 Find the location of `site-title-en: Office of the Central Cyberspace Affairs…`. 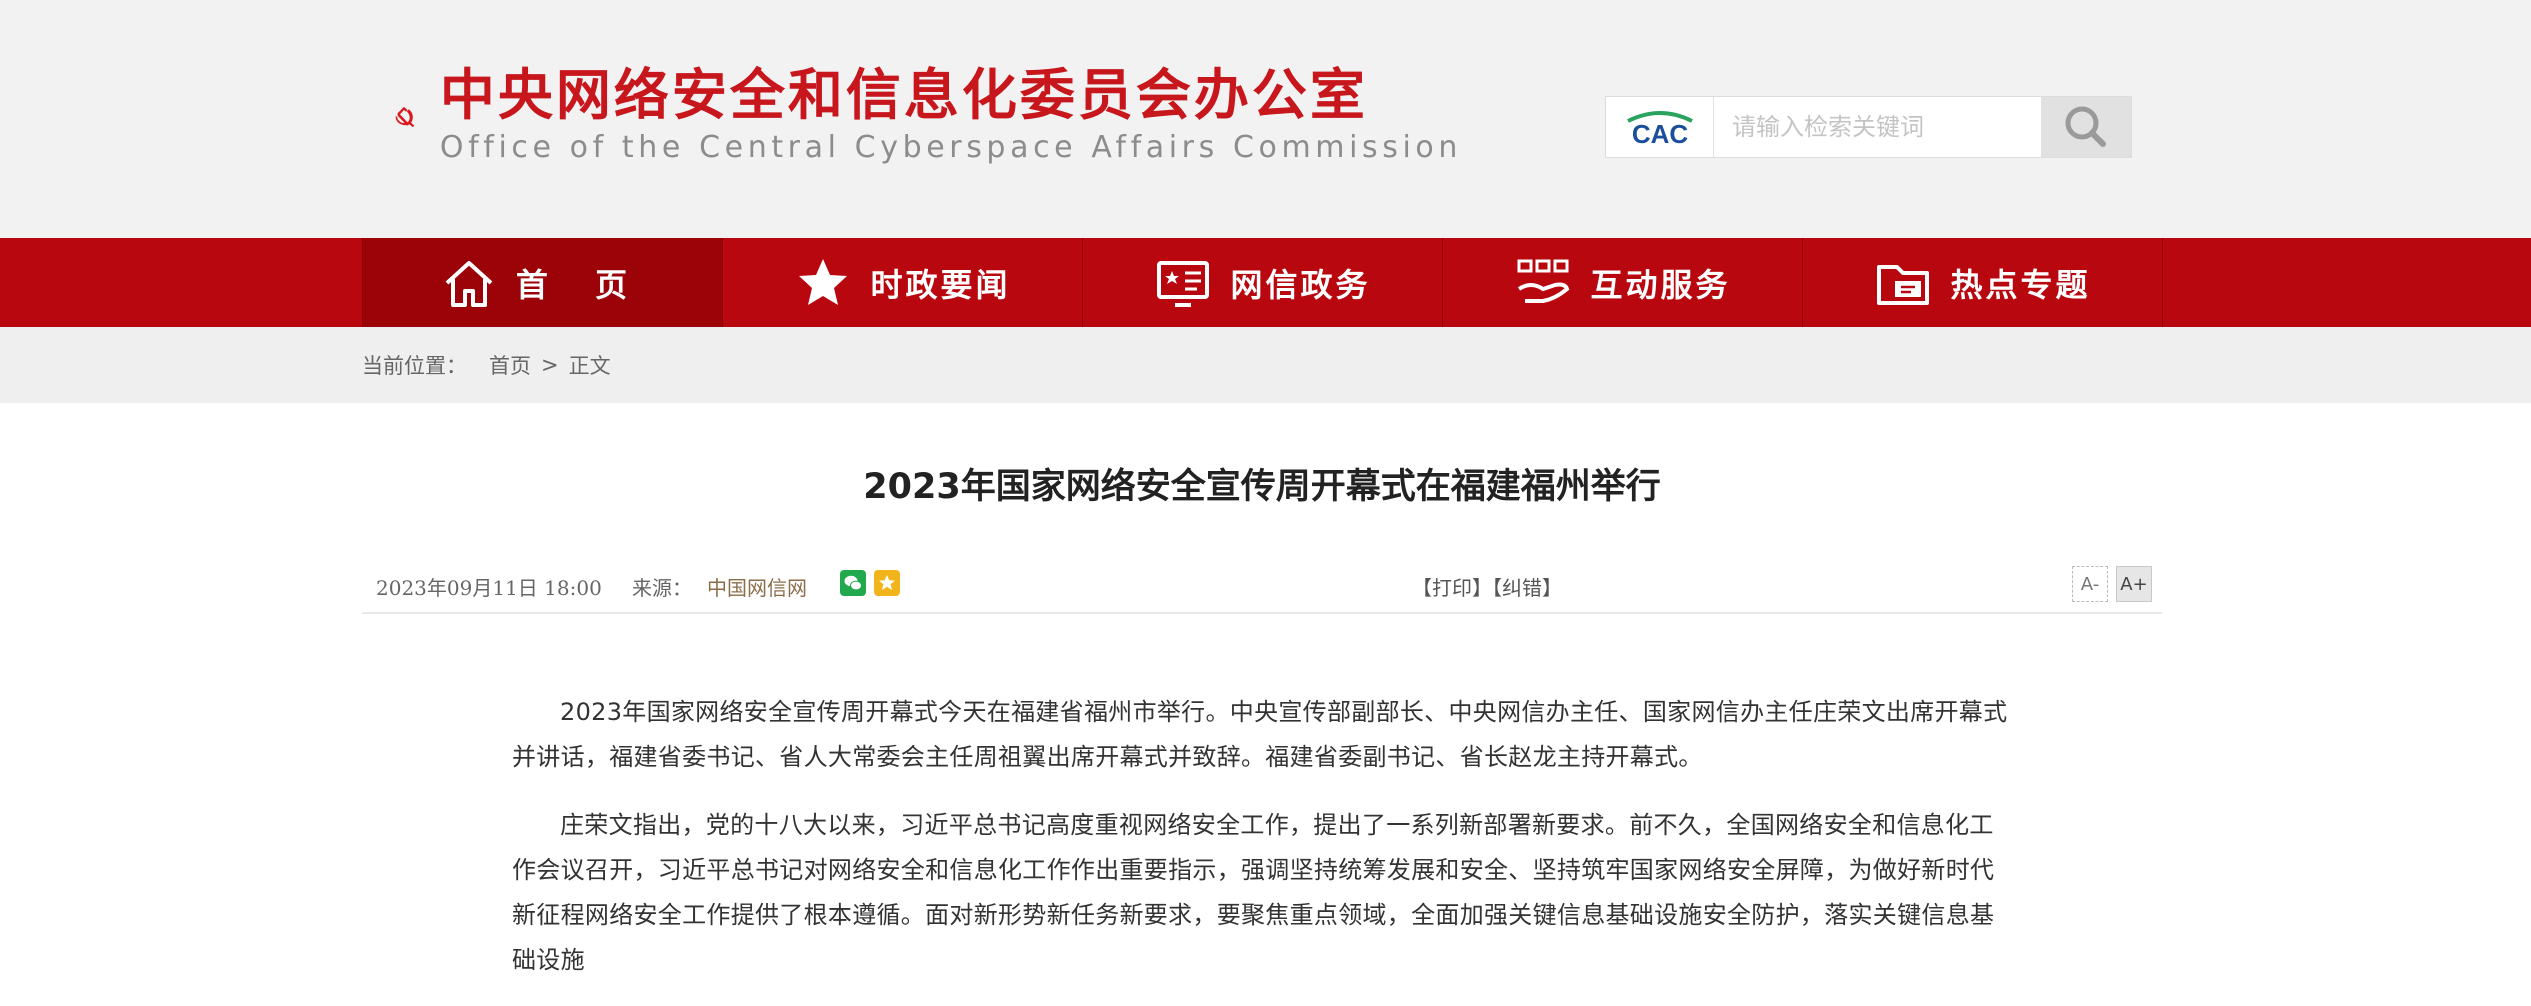

site-title-en: Office of the Central Cyberspace Affairs… is located at coordinates (950, 147).